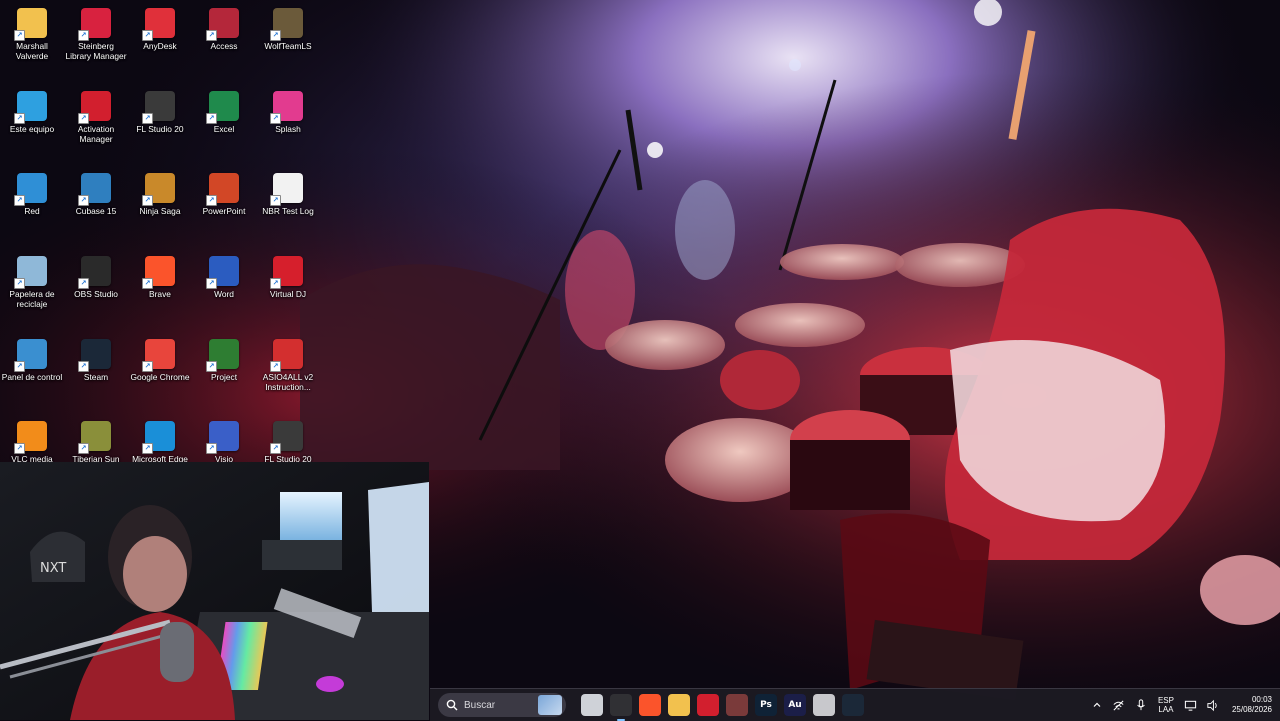 The width and height of the screenshot is (1280, 721). Describe the element at coordinates (286, 272) in the screenshot. I see `virtual-dj-icon: ↗` at that location.